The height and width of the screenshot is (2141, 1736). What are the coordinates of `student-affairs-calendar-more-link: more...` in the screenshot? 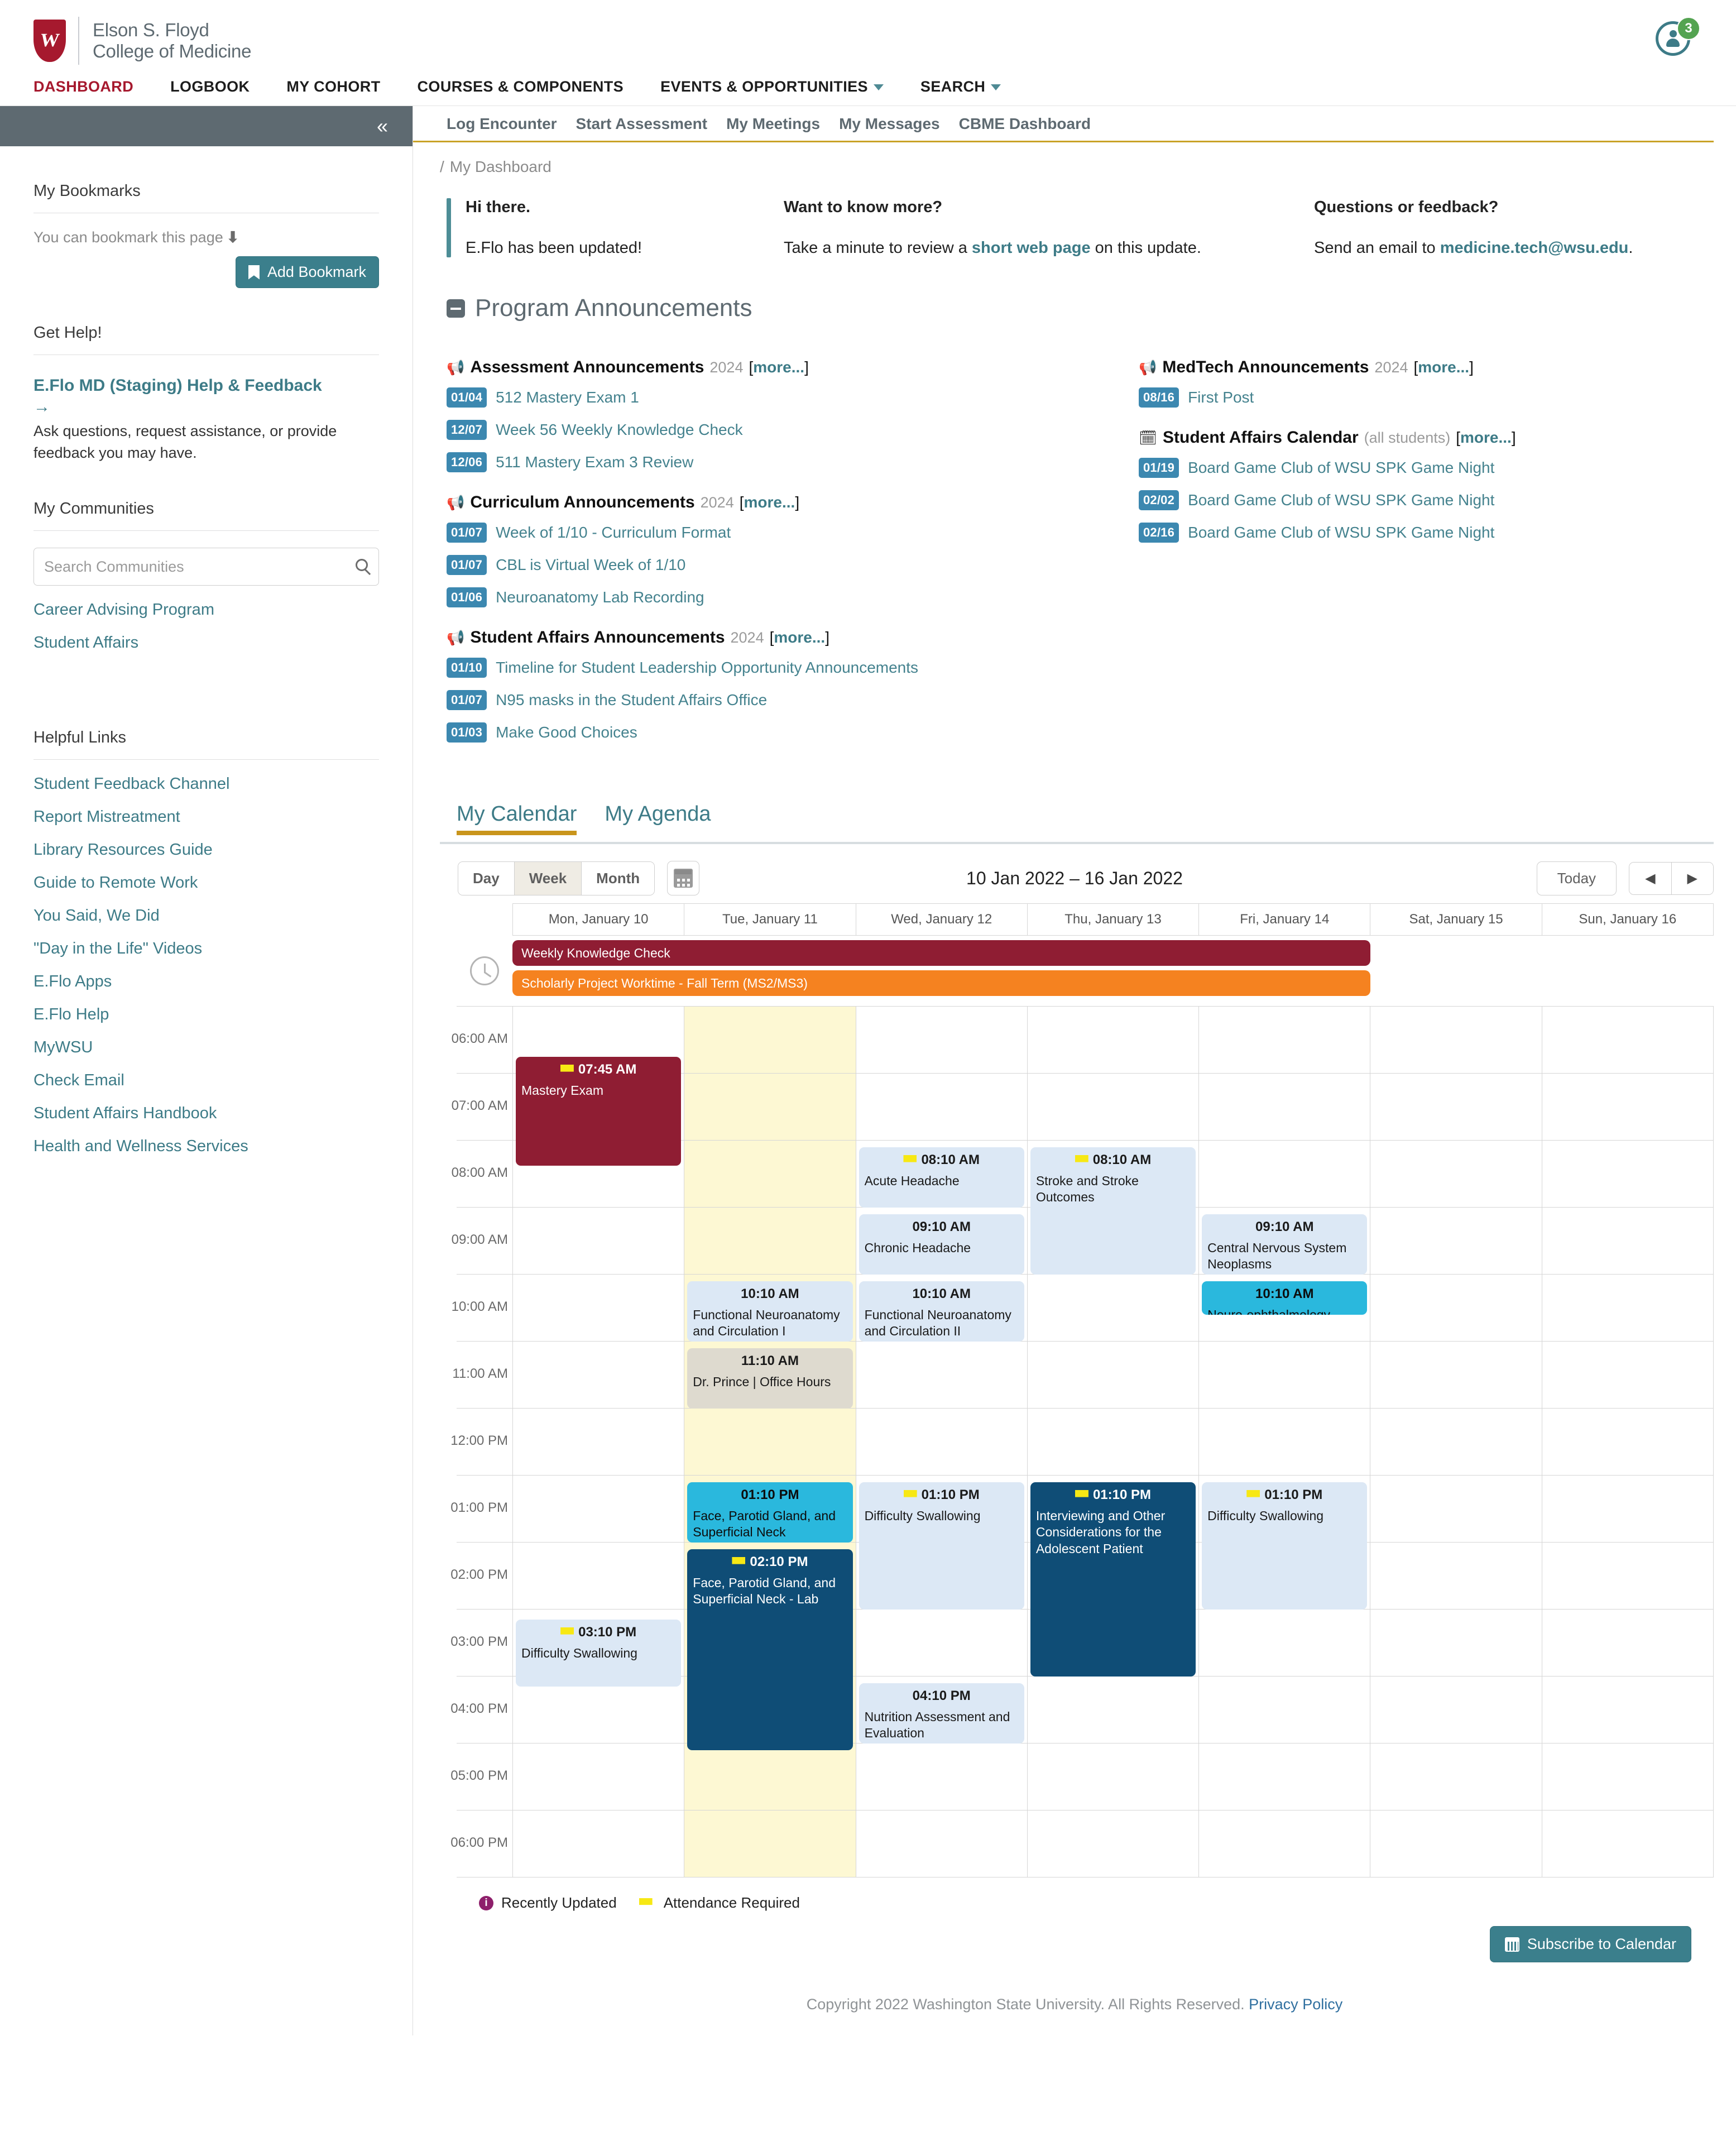 It's located at (1486, 438).